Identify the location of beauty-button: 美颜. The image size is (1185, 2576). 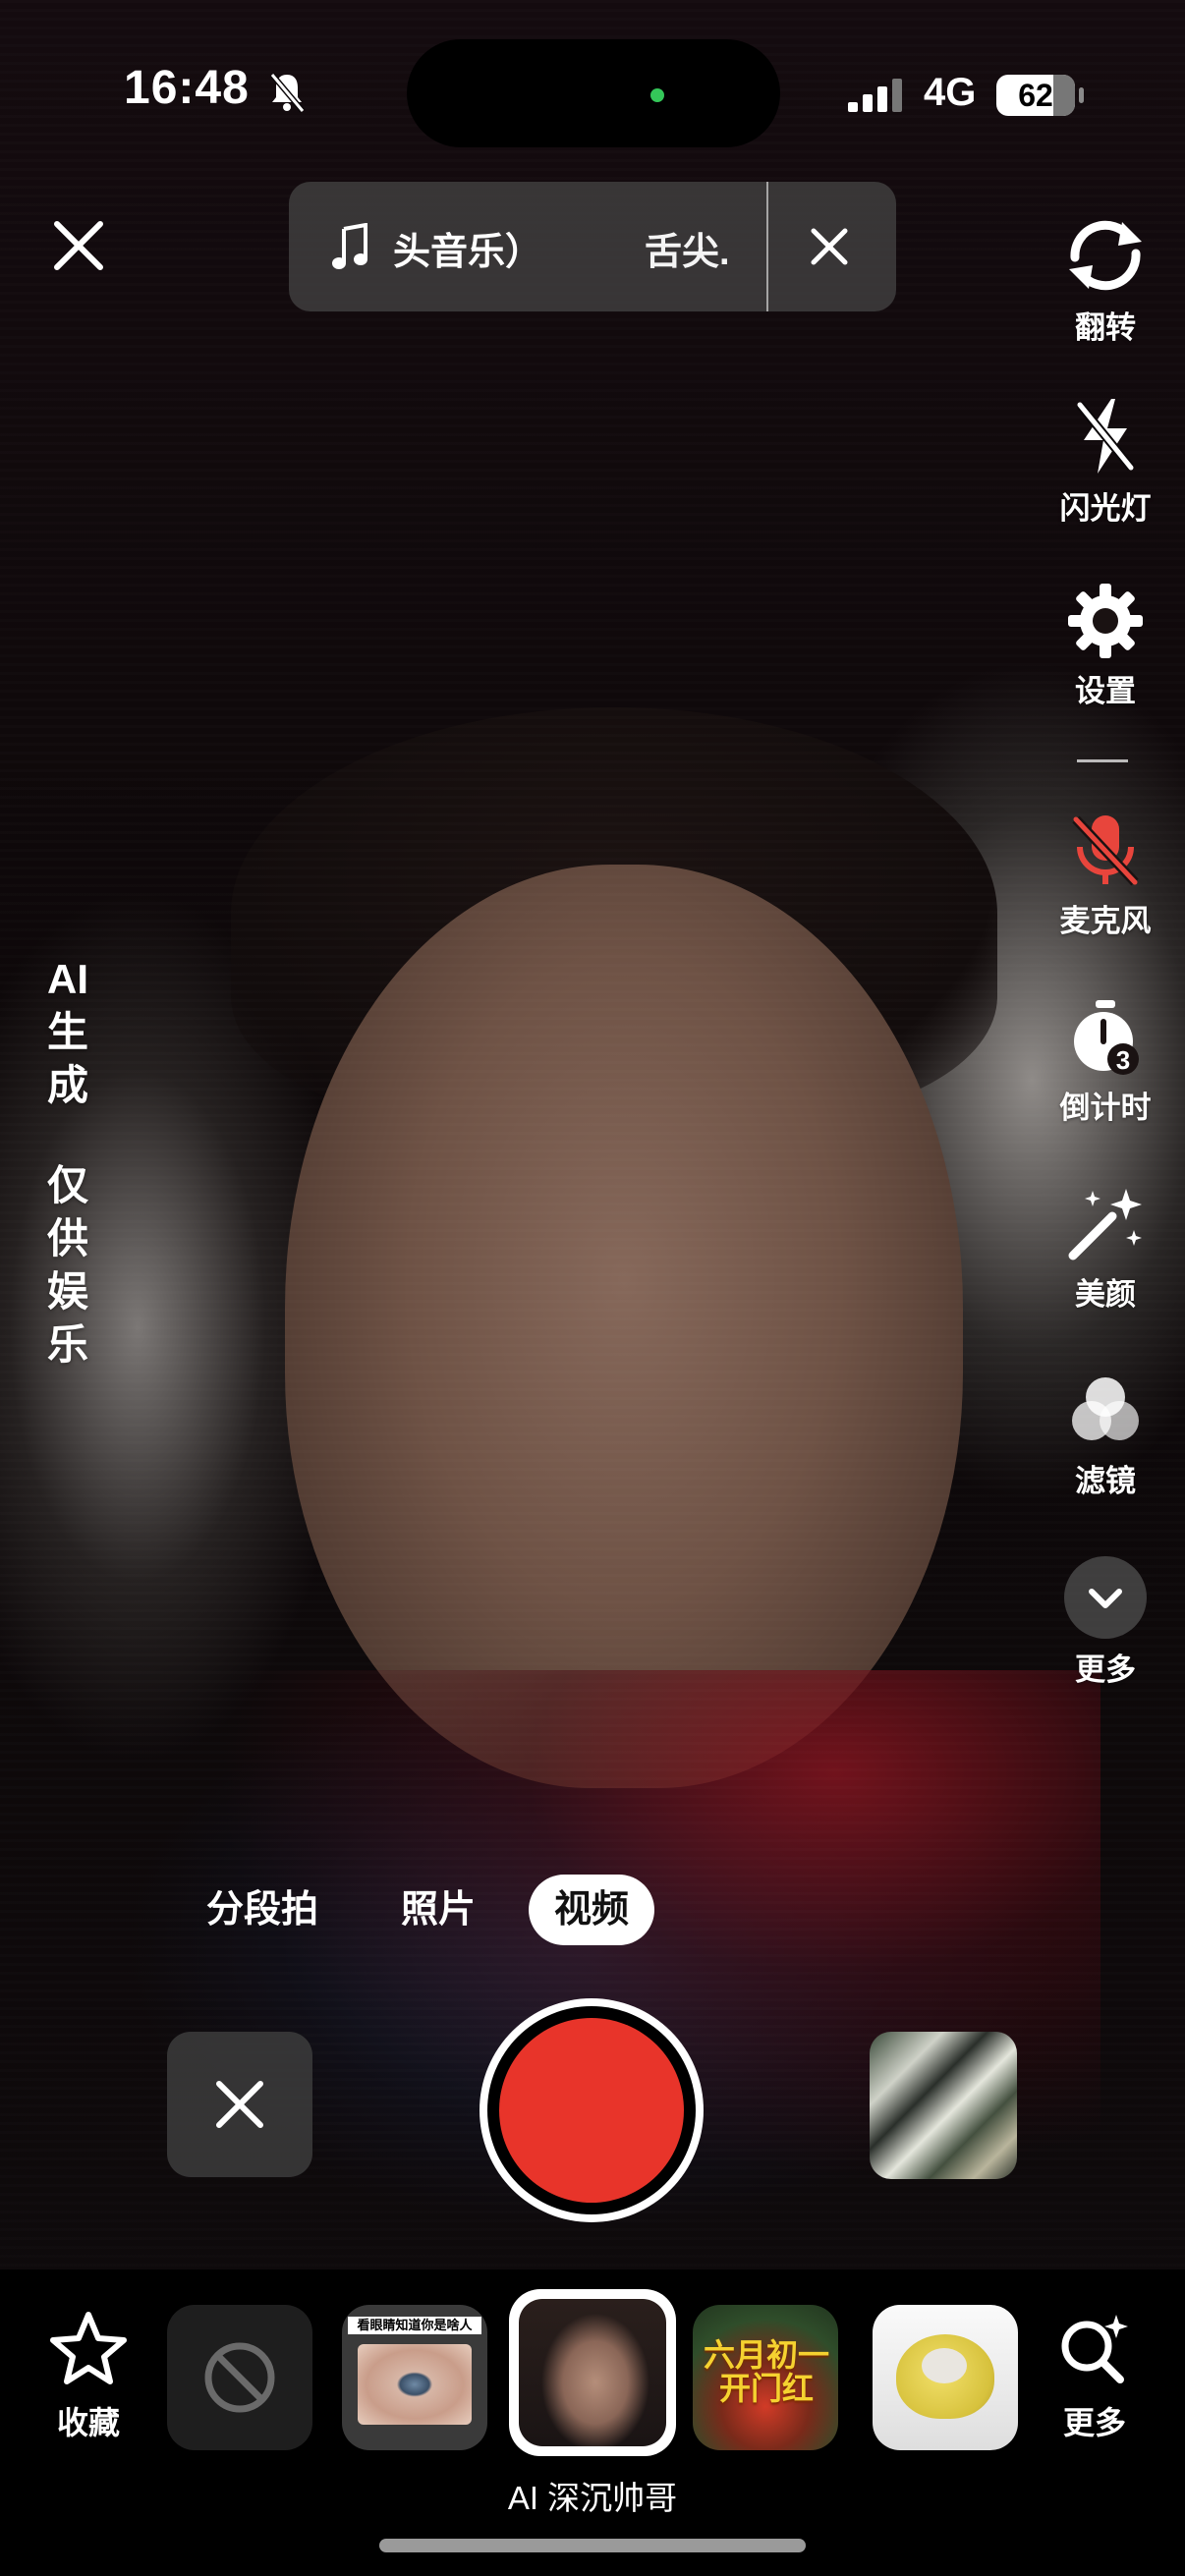
(1106, 1249).